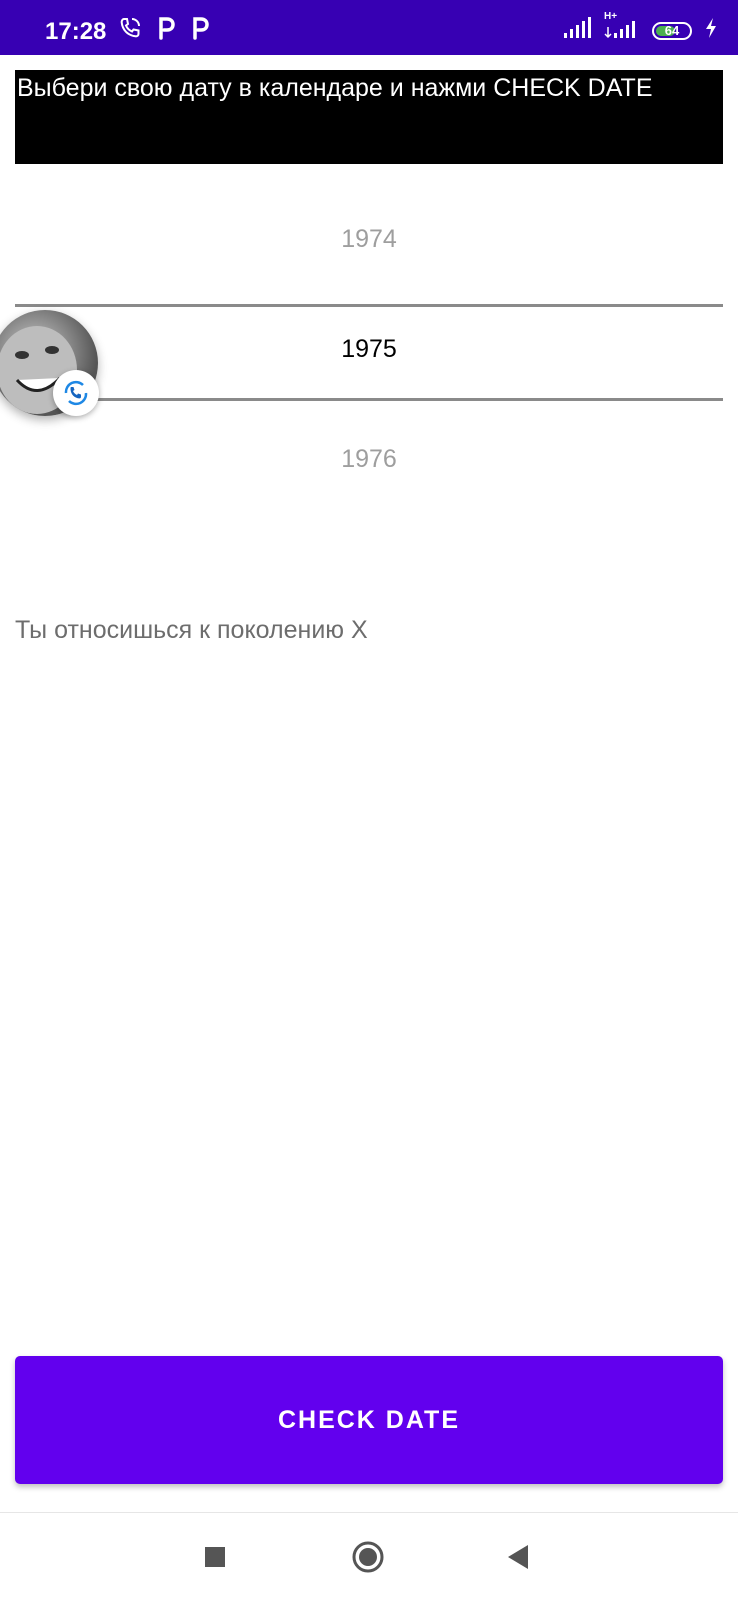 The width and height of the screenshot is (738, 1601). What do you see at coordinates (577, 30) in the screenshot?
I see `signal-icon` at bounding box center [577, 30].